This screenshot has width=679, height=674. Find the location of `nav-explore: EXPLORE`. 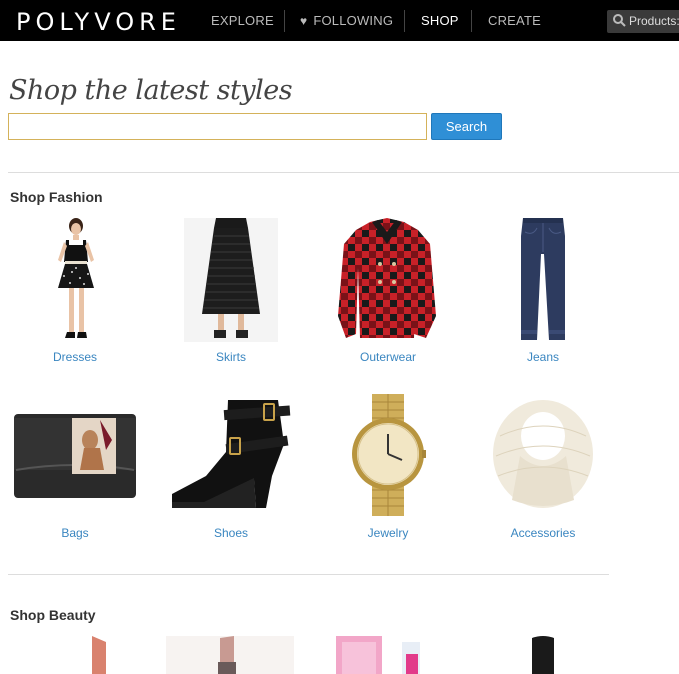

nav-explore: EXPLORE is located at coordinates (242, 20).